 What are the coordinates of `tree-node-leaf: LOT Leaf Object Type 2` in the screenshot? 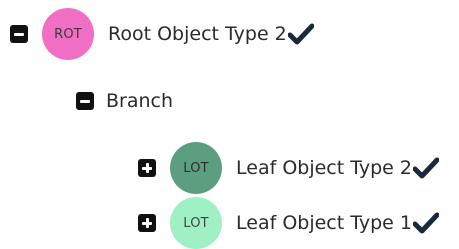 It's located at (289, 168).